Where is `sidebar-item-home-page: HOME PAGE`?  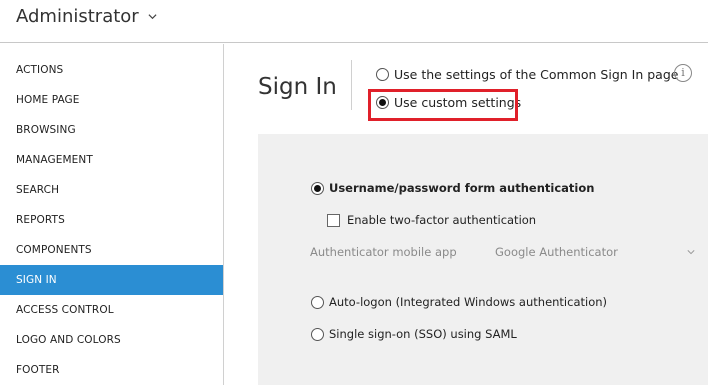 sidebar-item-home-page: HOME PAGE is located at coordinates (111, 100).